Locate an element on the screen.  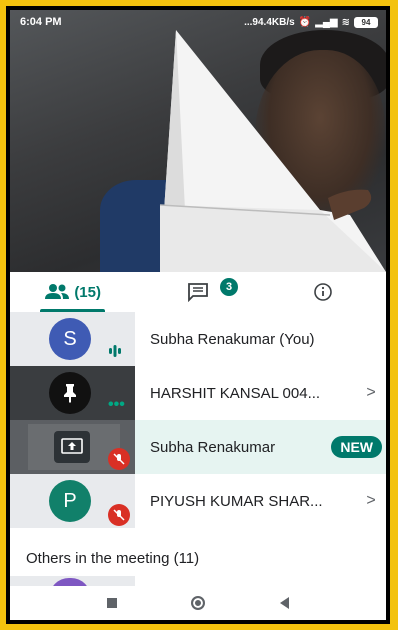
alarm-icon: ⏰ is located at coordinates (305, 22).